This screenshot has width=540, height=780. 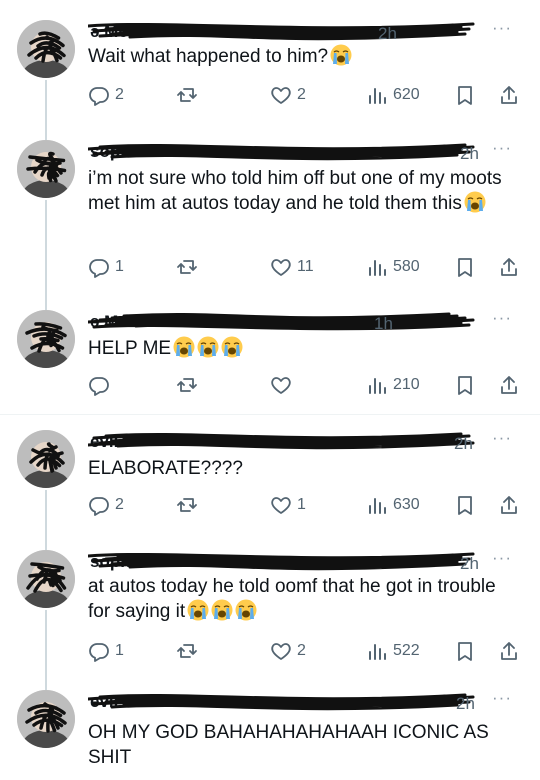 I want to click on tweet: ə Melo 1h ··· HELP ME 210, so click(x=270, y=359).